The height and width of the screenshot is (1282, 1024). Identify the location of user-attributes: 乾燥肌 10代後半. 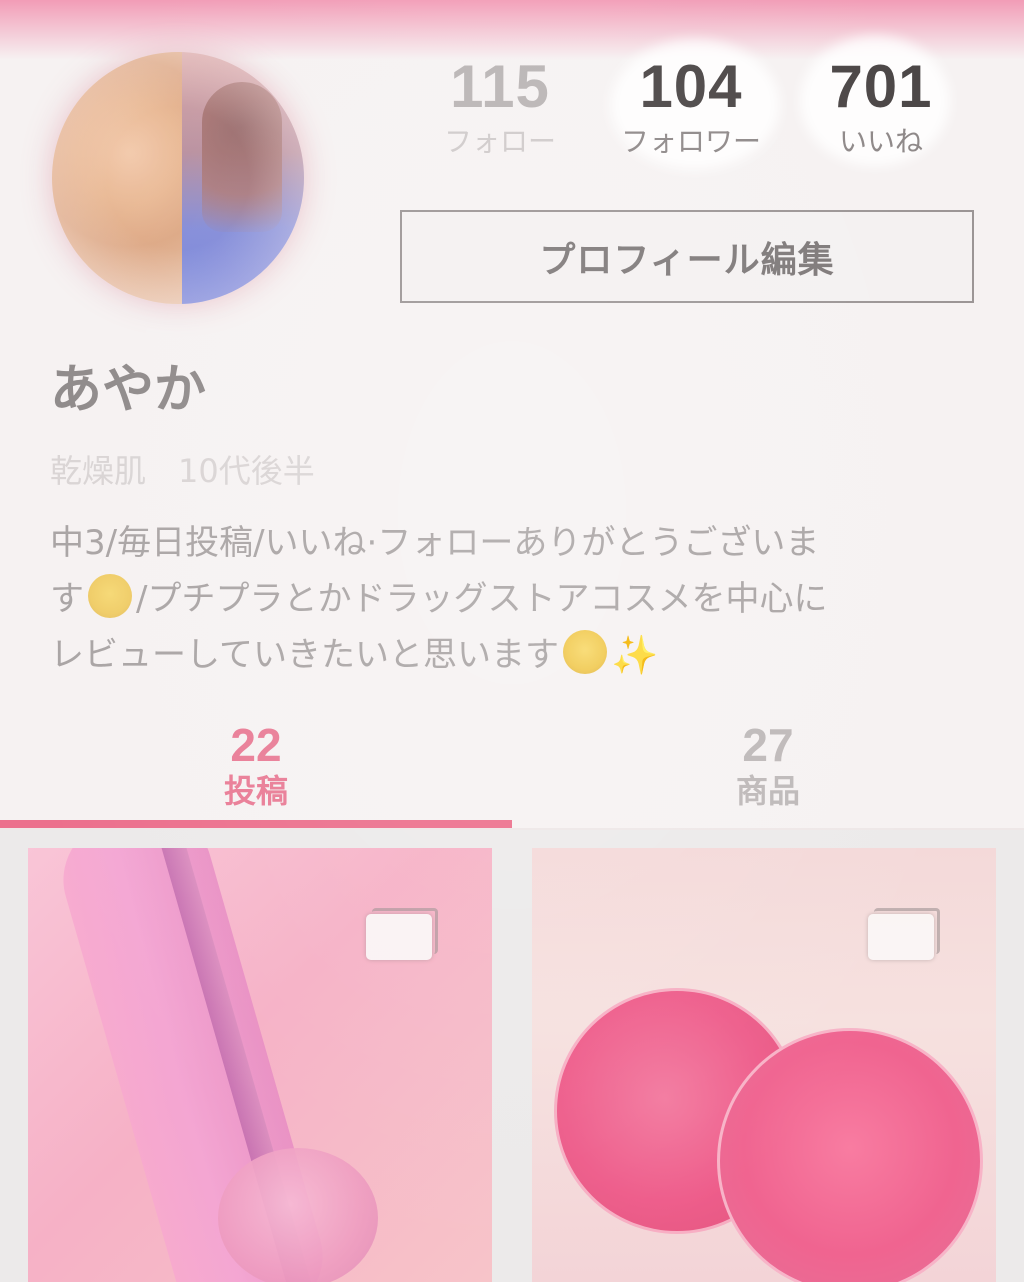
(182, 471).